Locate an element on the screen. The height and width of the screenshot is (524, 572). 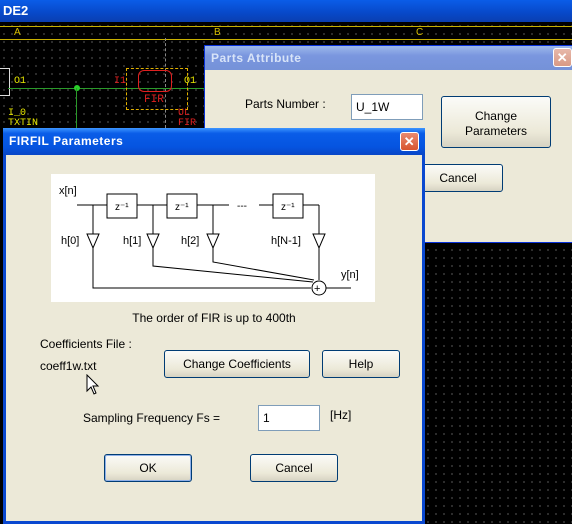
sampling-frequency-unit: [Hz] is located at coordinates (341, 415).